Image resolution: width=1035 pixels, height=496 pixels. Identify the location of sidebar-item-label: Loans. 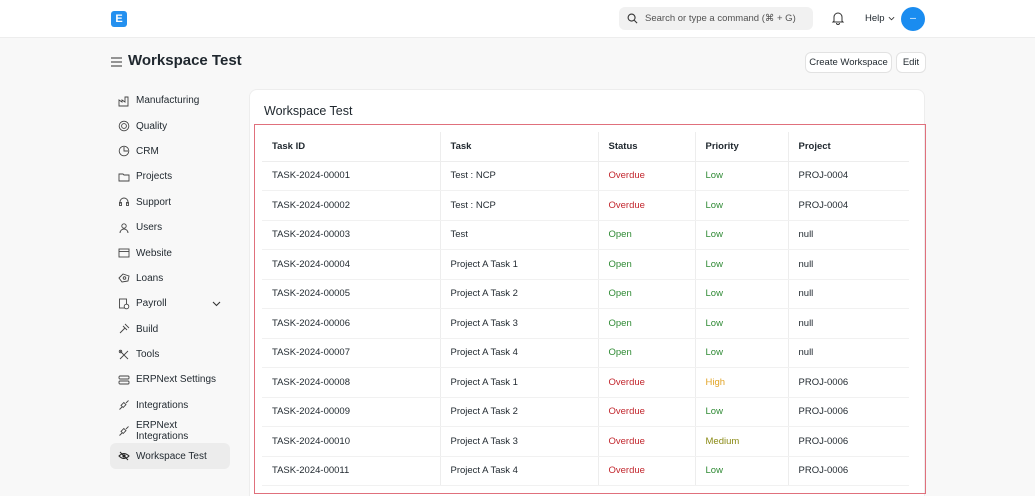
(150, 278).